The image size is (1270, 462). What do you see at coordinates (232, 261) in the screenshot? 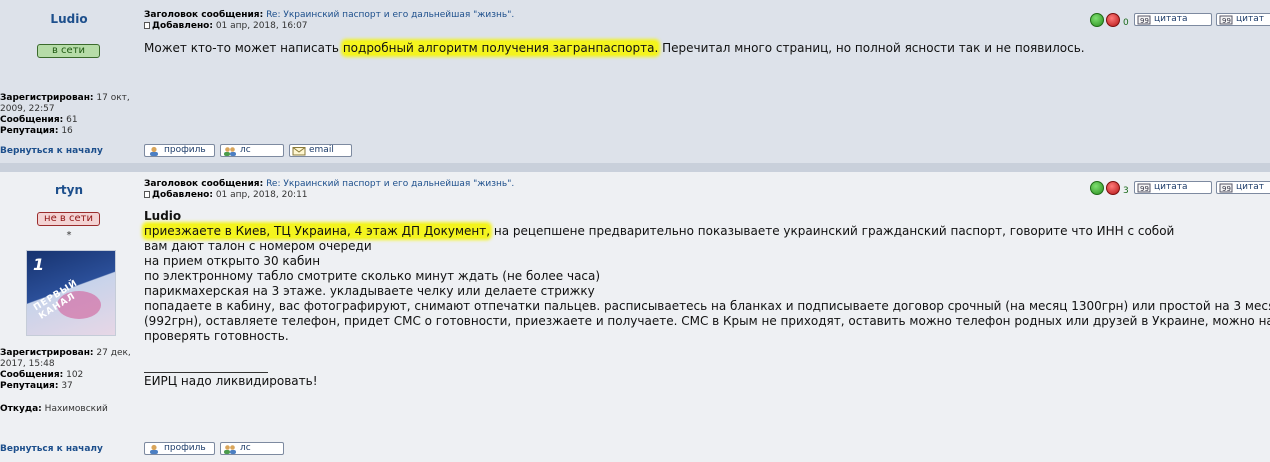
I see `message-line: на прием открыто 30 кабин` at bounding box center [232, 261].